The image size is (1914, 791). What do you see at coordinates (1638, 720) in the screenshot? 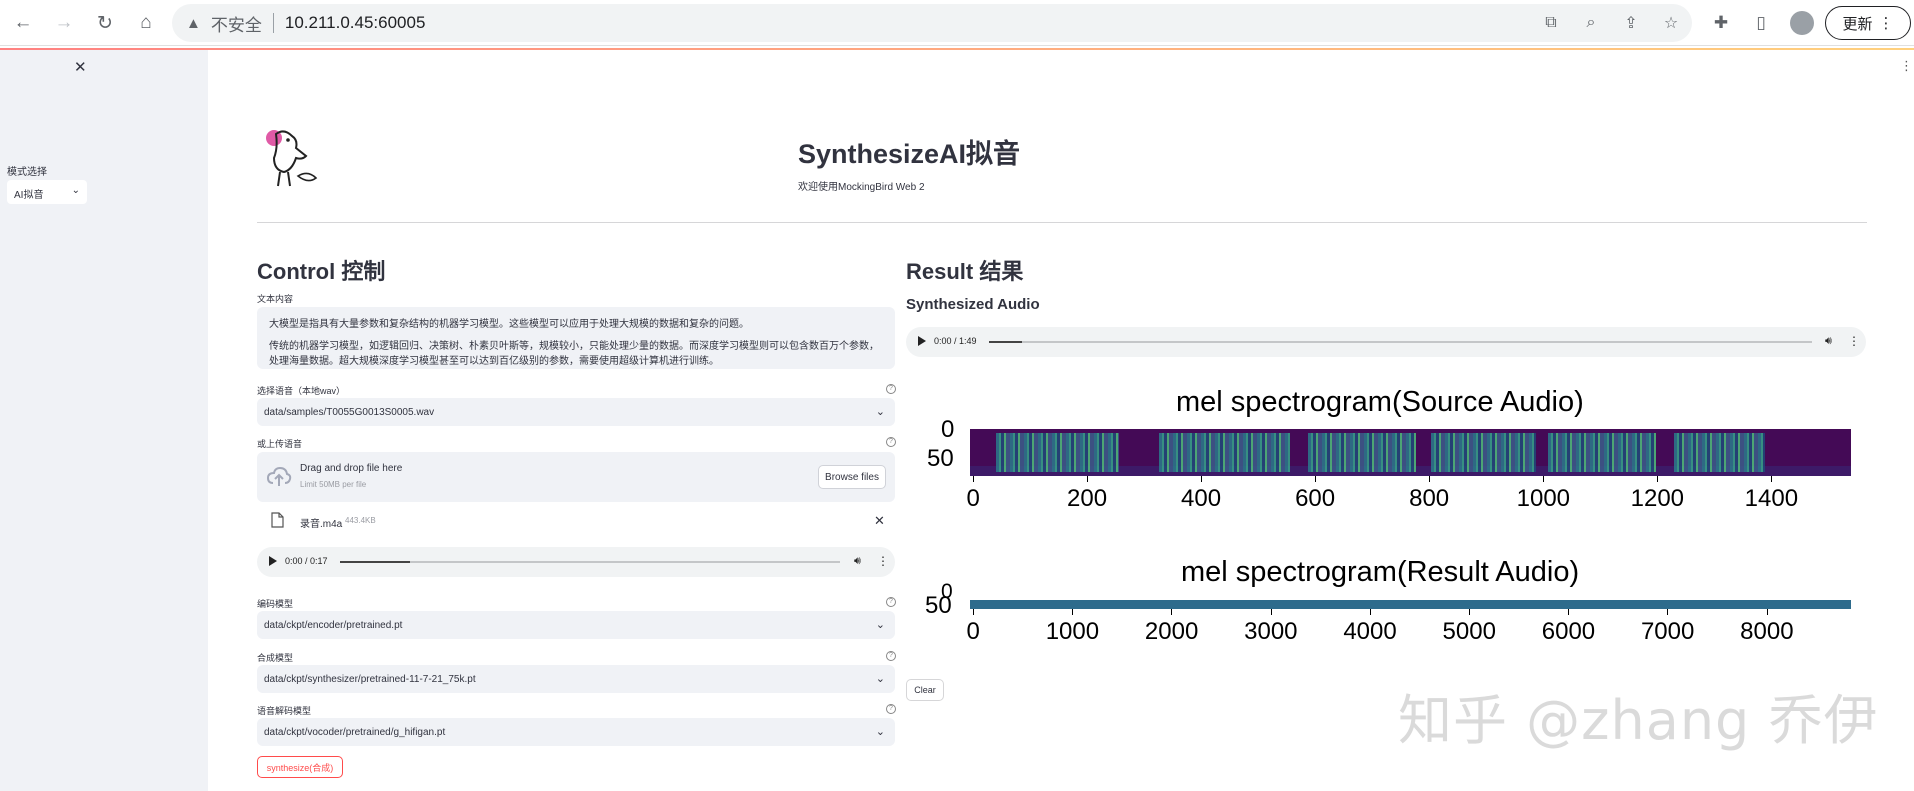
I see `watermark: 知乎 @zhang 乔伊` at bounding box center [1638, 720].